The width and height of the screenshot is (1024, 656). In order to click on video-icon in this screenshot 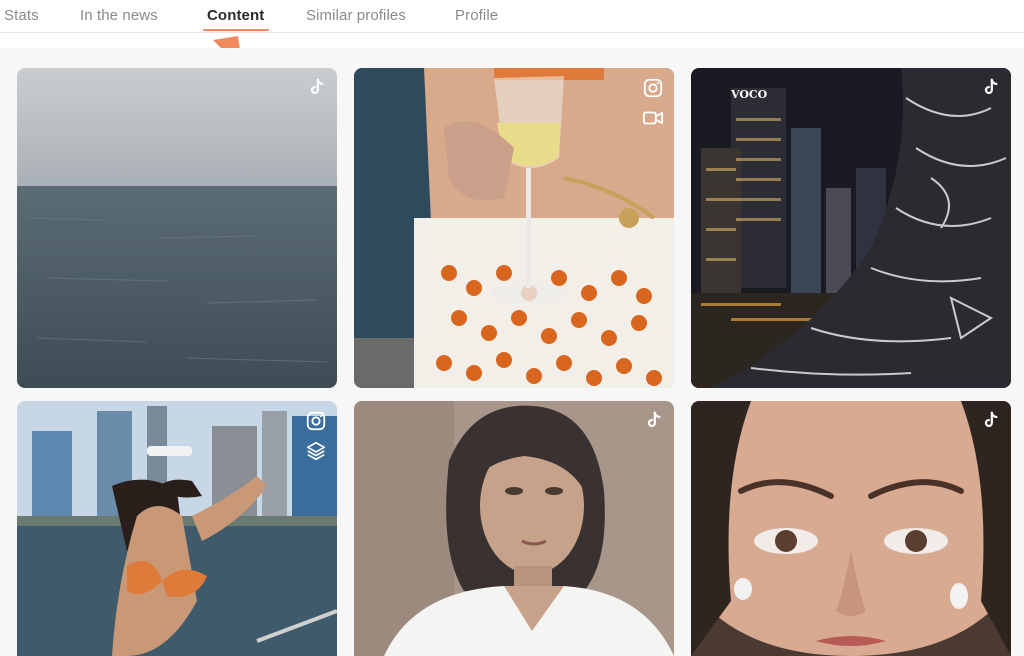, I will do `click(653, 118)`.